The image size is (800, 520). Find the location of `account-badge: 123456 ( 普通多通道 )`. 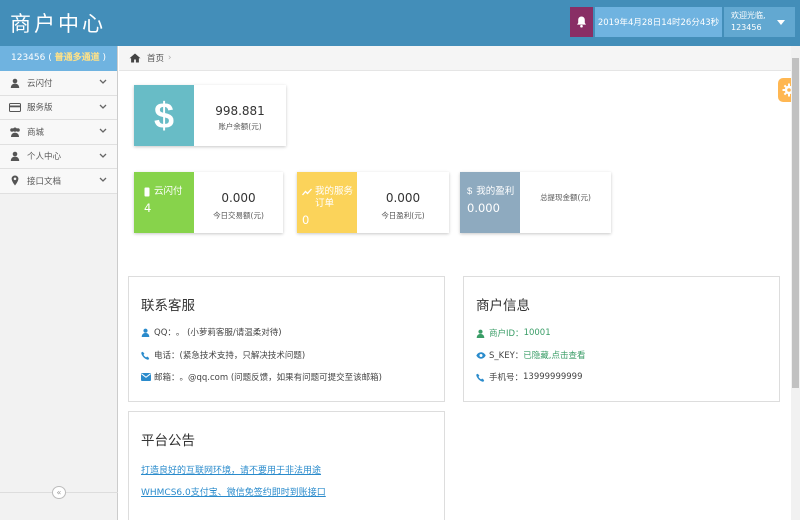

account-badge: 123456 ( 普通多通道 ) is located at coordinates (58, 58).